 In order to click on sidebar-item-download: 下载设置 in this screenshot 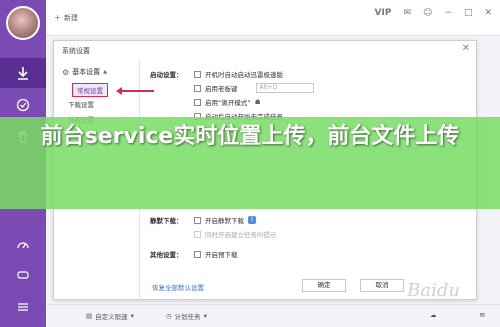, I will do `click(81, 104)`.